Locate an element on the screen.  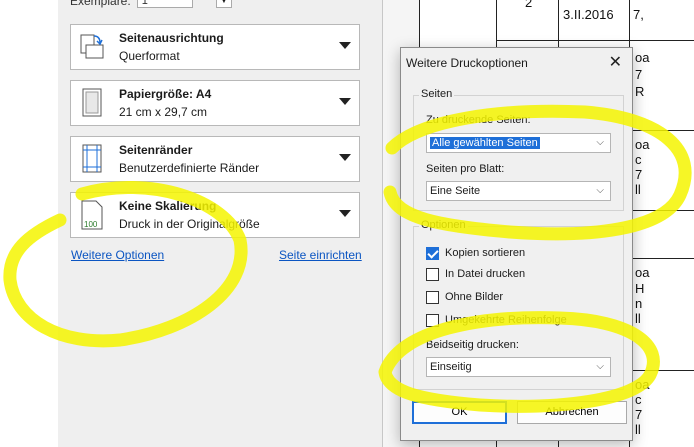
dialog-title: Weitere Druckoptionen is located at coordinates (467, 63).